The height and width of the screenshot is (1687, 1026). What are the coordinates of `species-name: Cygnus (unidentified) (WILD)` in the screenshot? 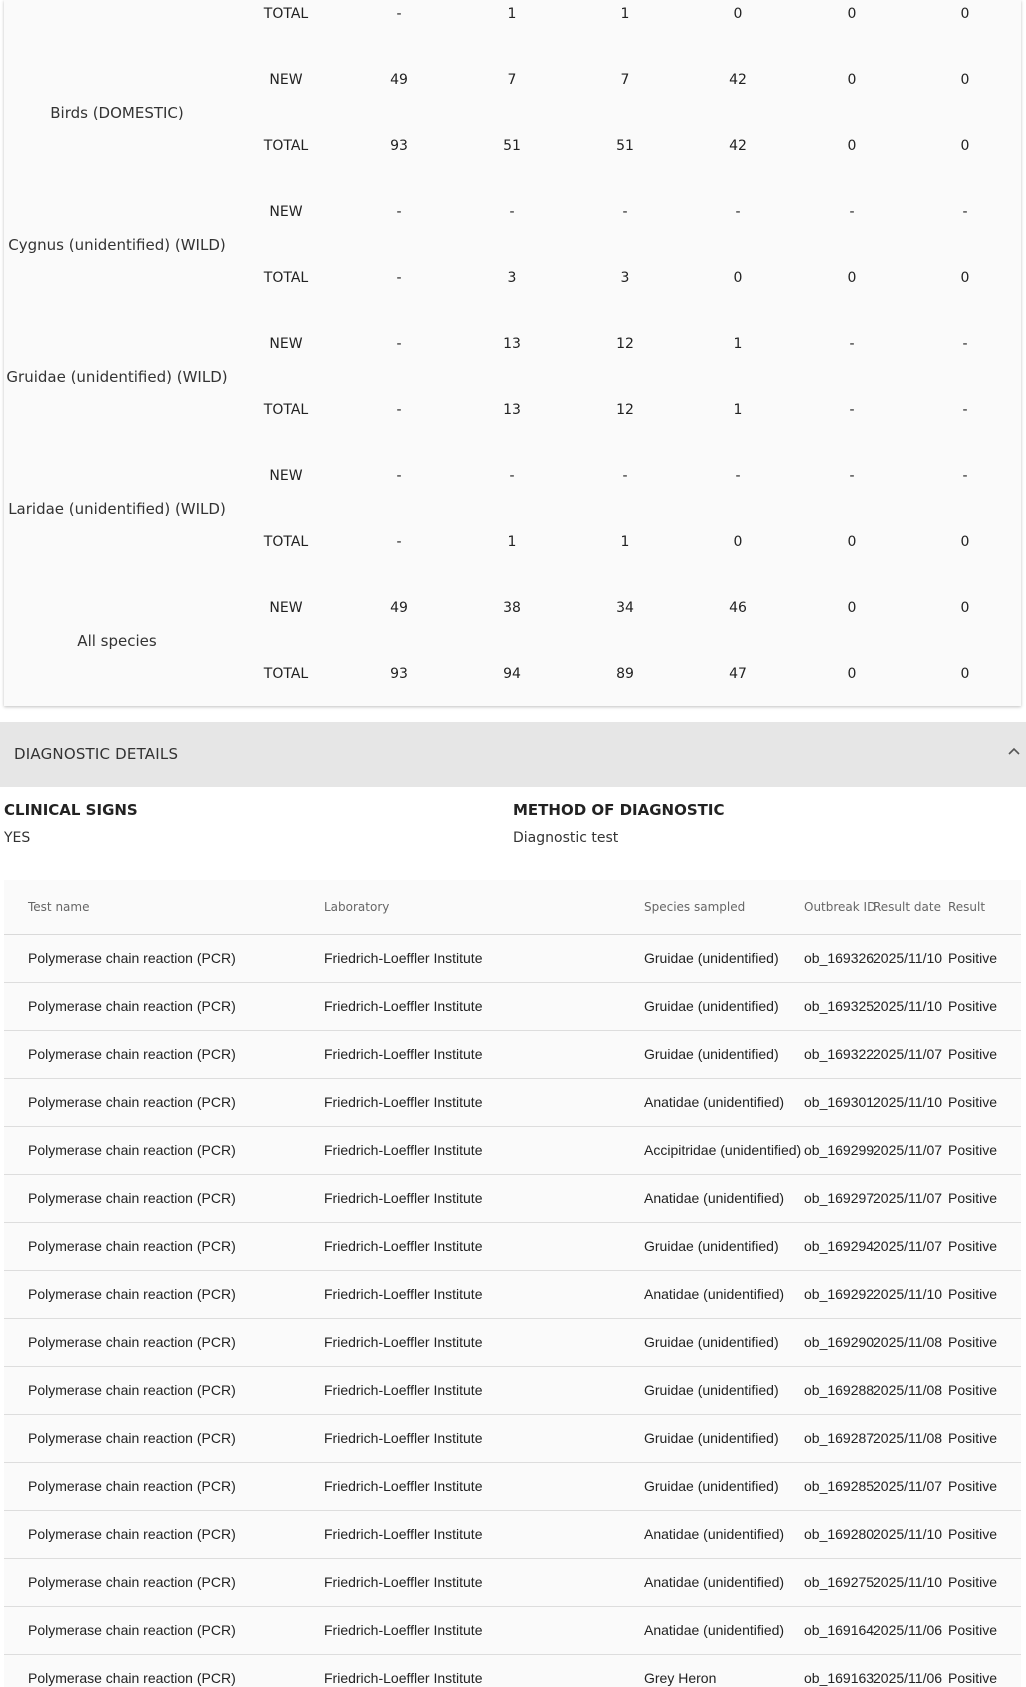 It's located at (117, 245).